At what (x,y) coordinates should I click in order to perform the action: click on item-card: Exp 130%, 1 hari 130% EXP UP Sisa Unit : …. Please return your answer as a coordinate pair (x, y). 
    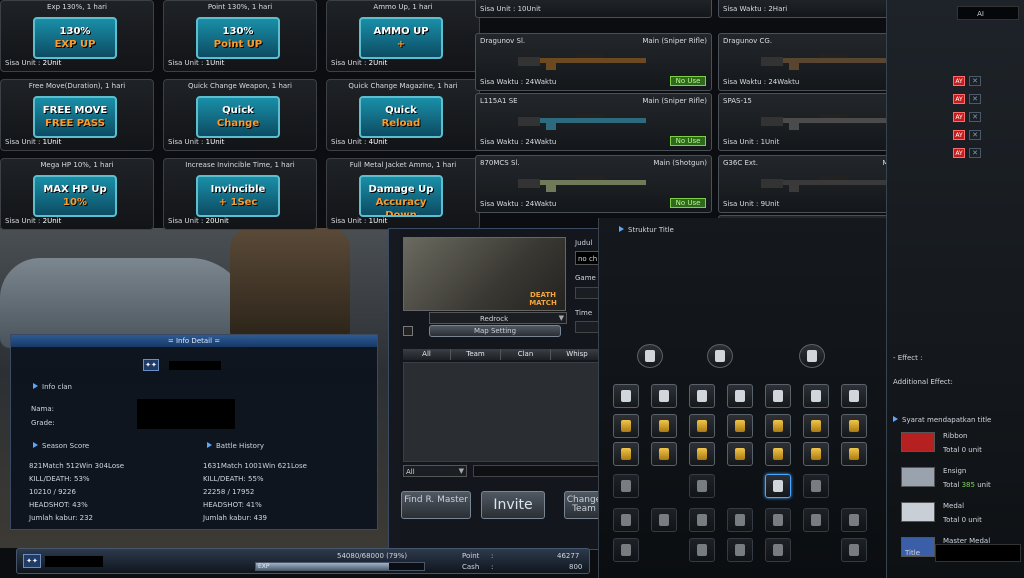
    Looking at the image, I should click on (77, 36).